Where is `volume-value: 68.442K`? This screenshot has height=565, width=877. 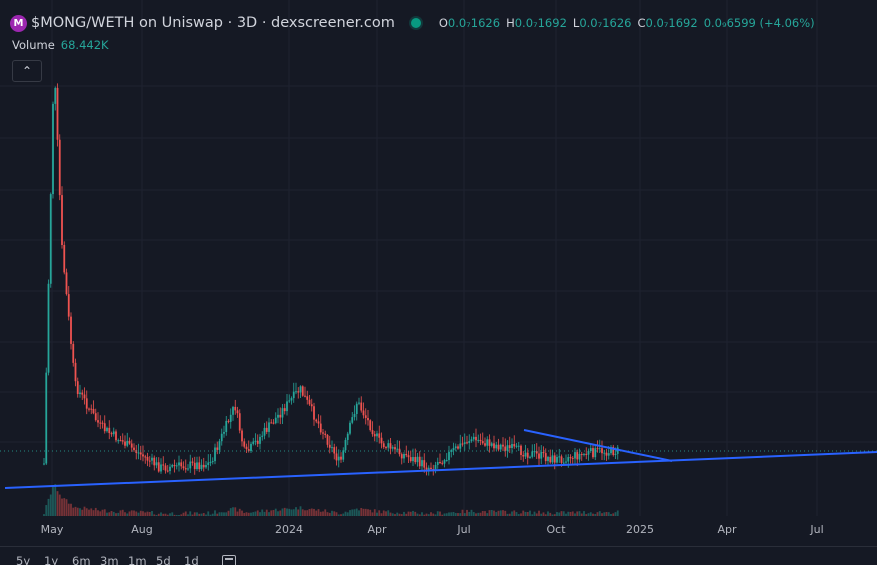
volume-value: 68.442K is located at coordinates (84, 45).